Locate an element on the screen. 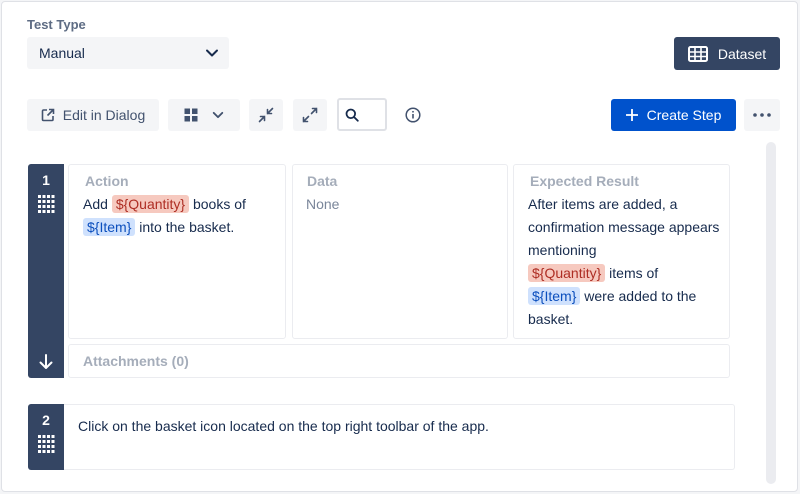 This screenshot has height=494, width=800. search-input is located at coordinates (362, 114).